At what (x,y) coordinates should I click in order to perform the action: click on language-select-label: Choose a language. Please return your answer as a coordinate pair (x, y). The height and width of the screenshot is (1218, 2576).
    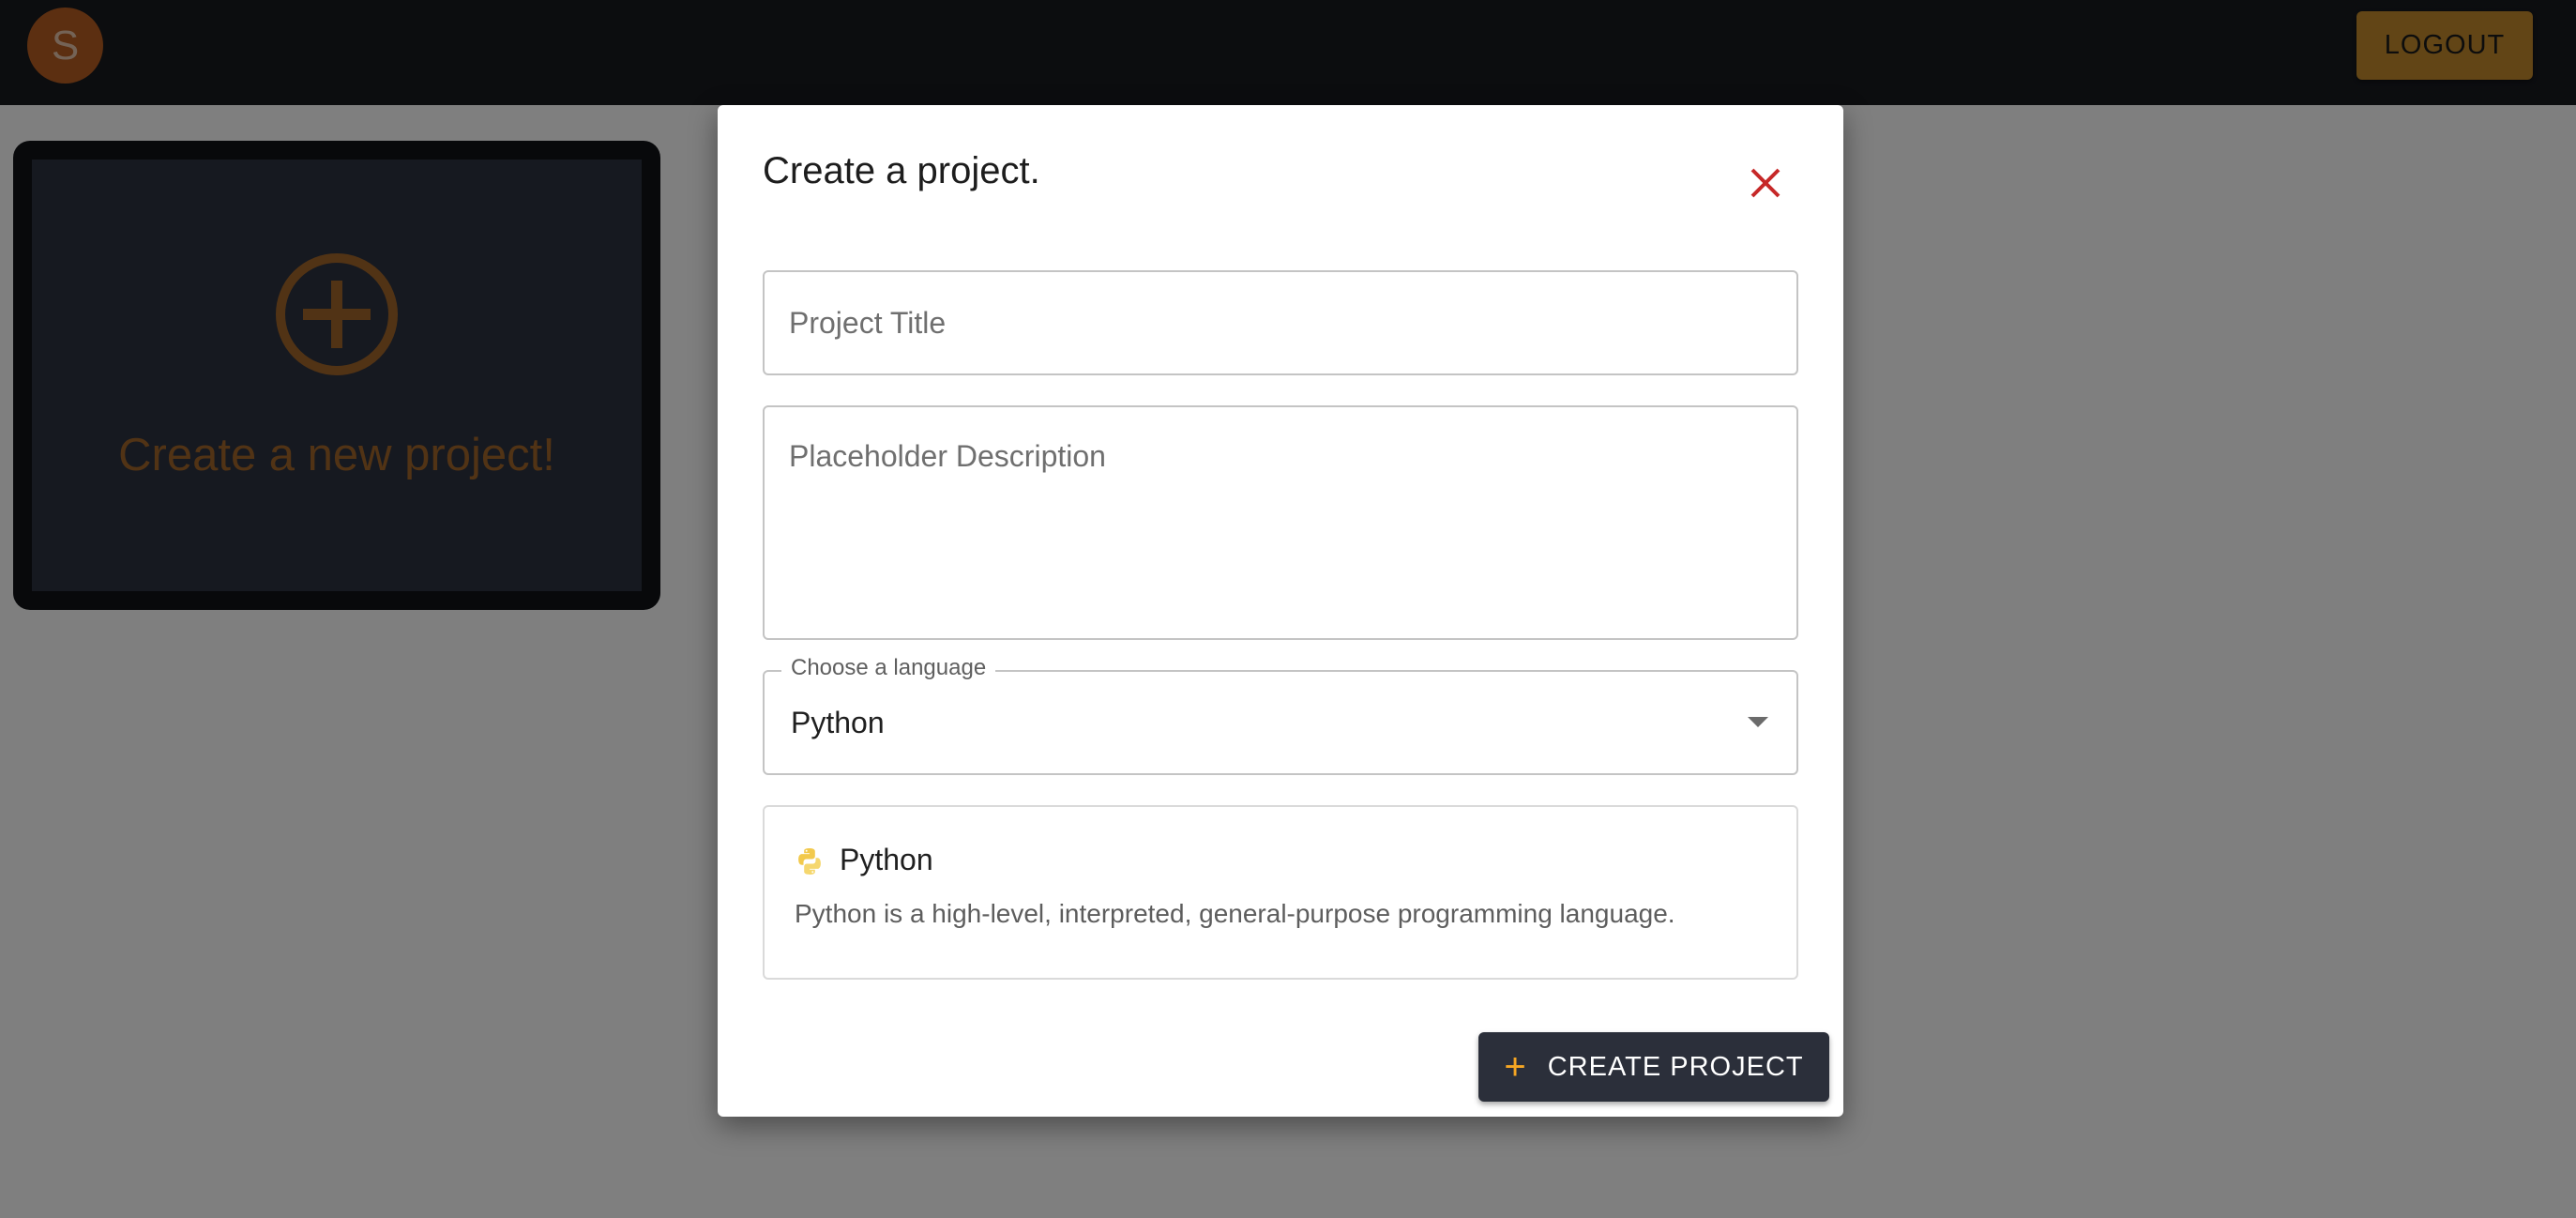
    Looking at the image, I should click on (888, 668).